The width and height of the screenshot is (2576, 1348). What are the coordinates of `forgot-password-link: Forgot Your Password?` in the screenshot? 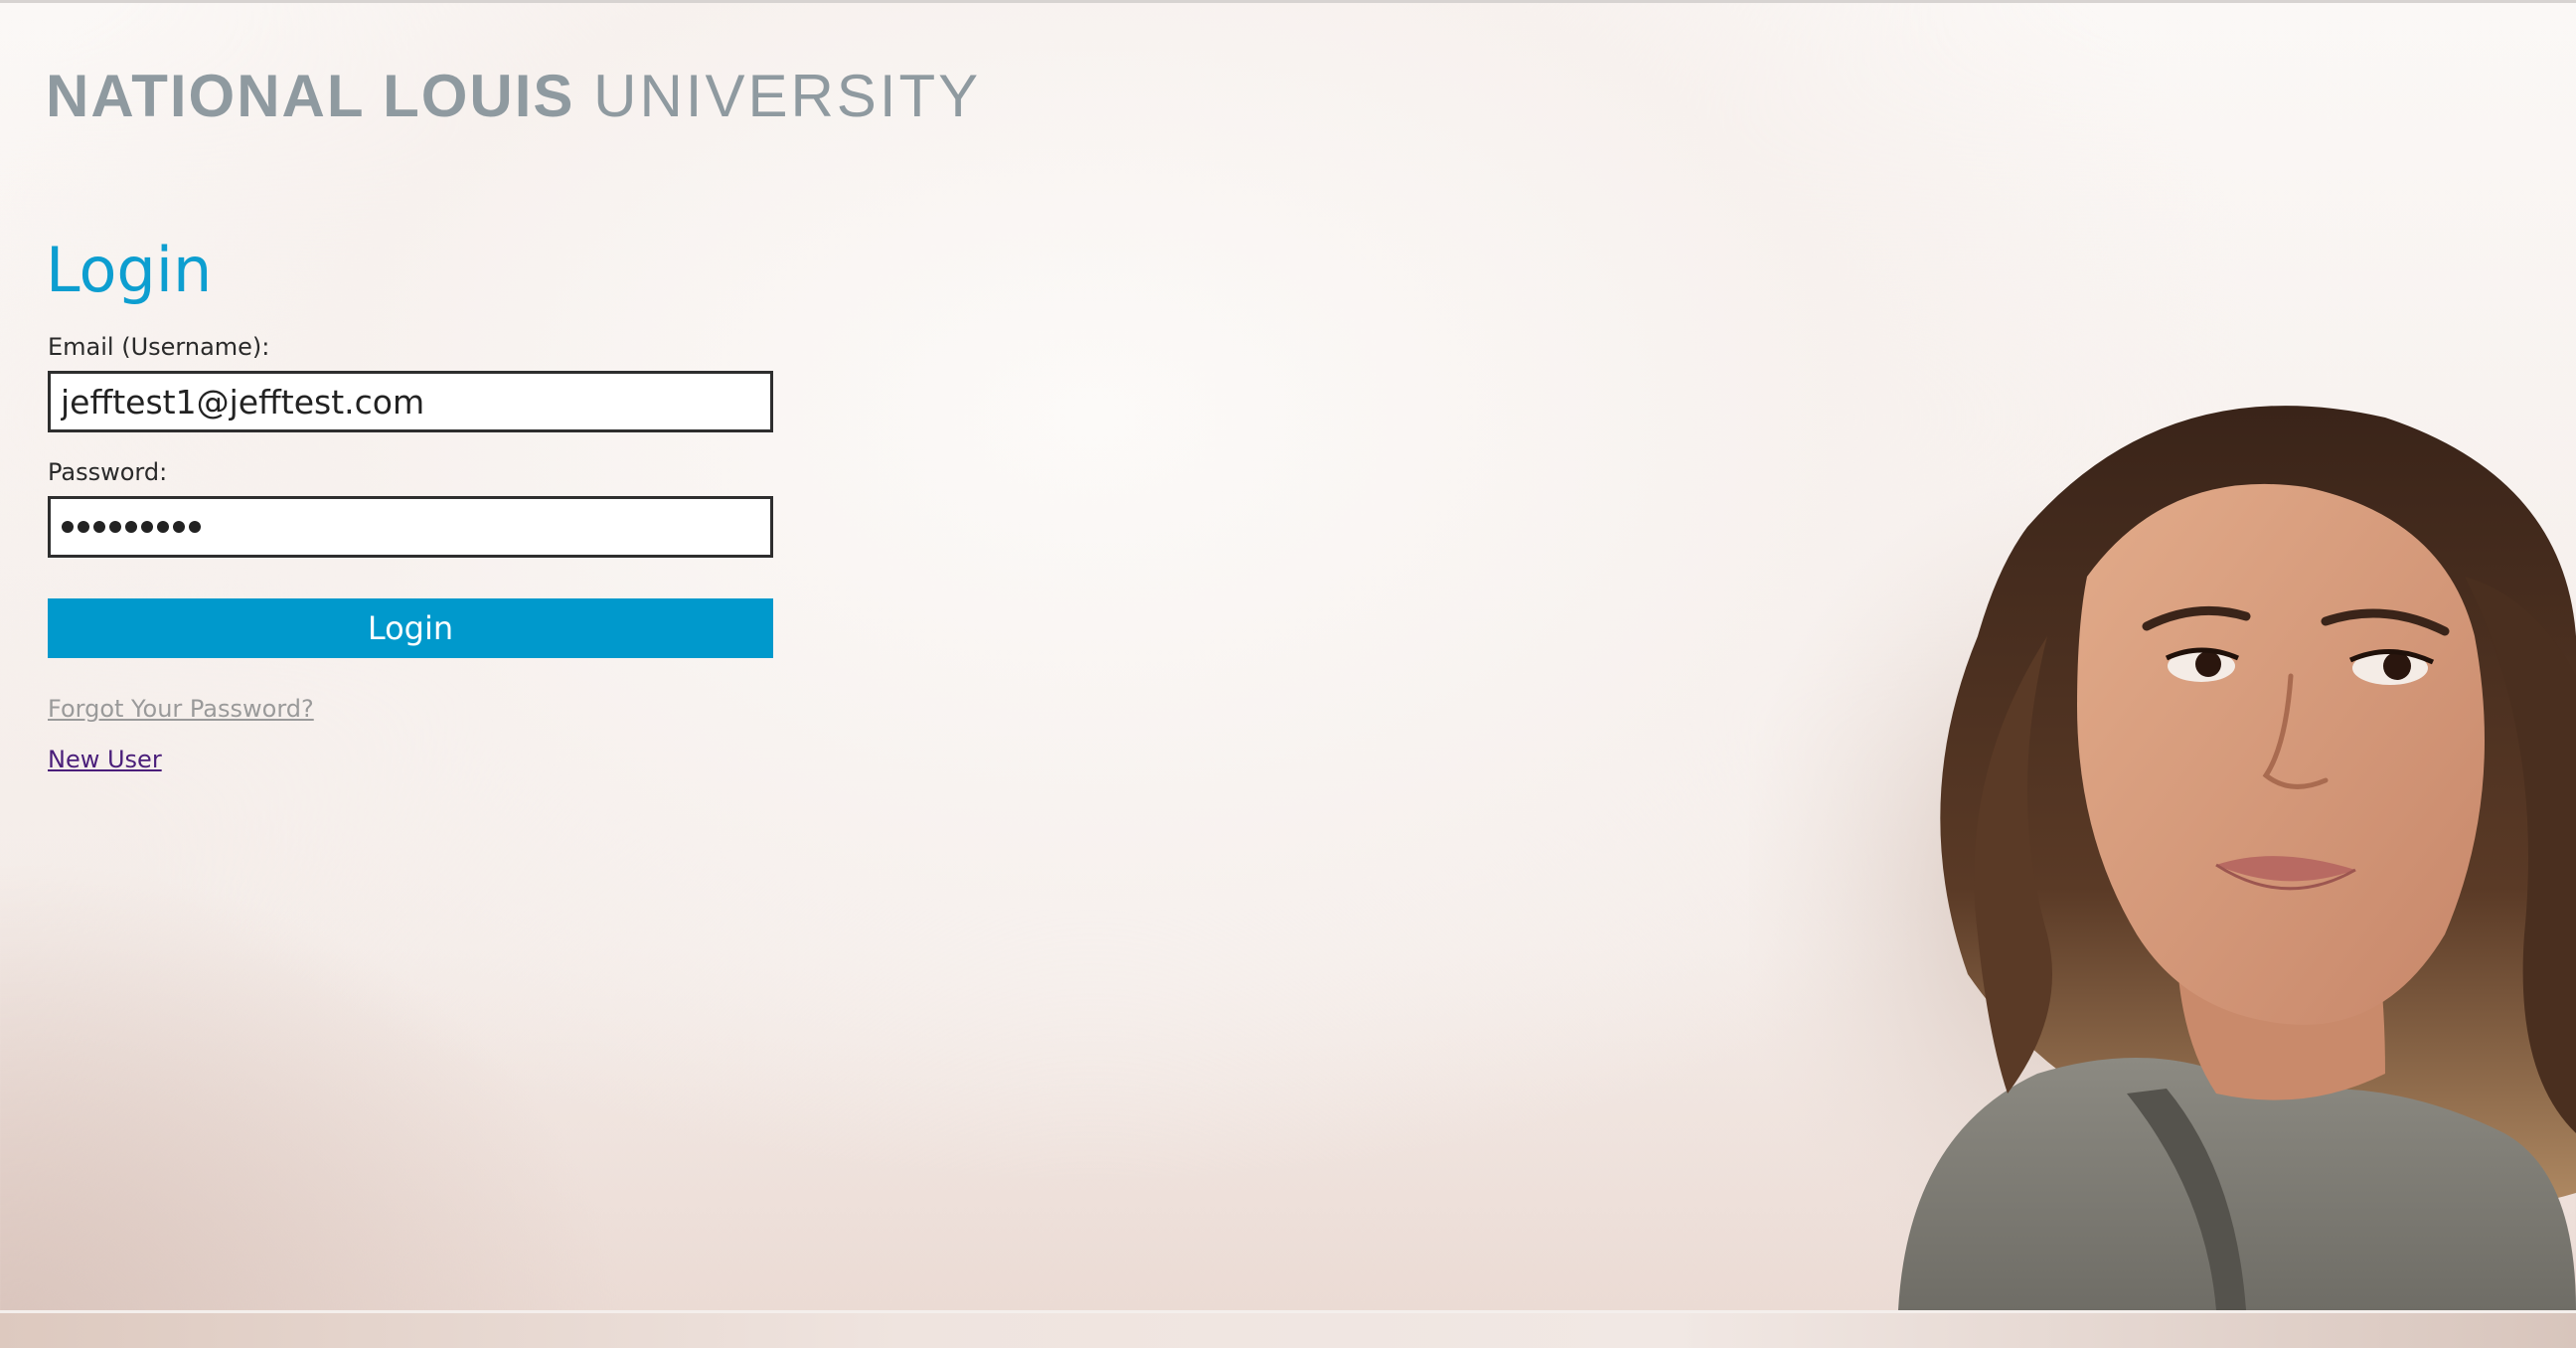 It's located at (181, 709).